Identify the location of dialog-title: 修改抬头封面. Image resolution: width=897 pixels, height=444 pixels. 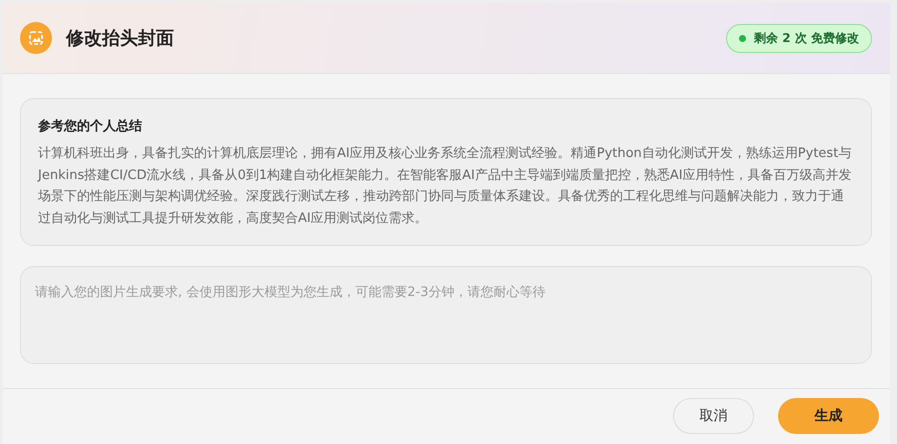
(120, 38).